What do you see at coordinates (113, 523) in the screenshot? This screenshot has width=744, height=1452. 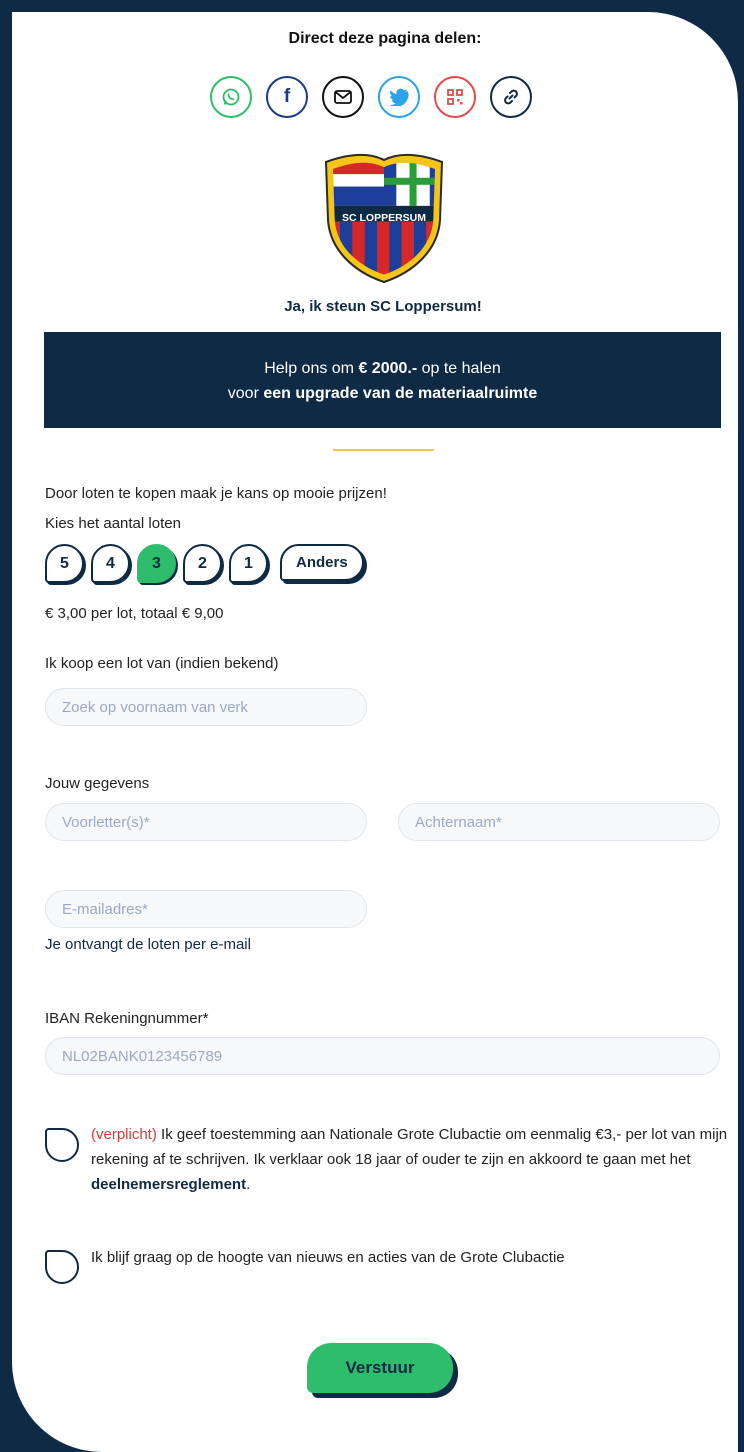 I see `quantity-label: Kies het aantal loten` at bounding box center [113, 523].